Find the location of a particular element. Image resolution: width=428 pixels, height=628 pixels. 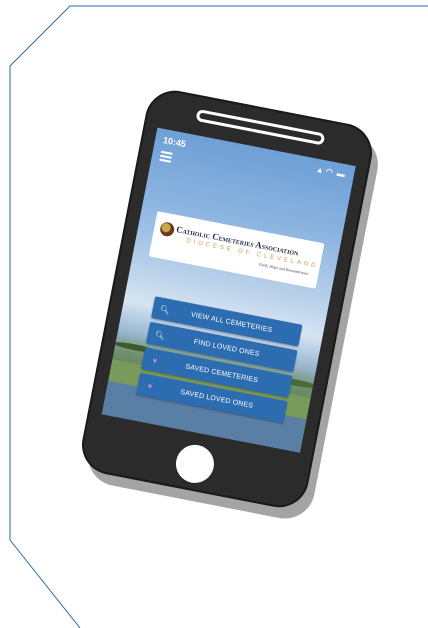

logo-emblem-icon is located at coordinates (167, 229).